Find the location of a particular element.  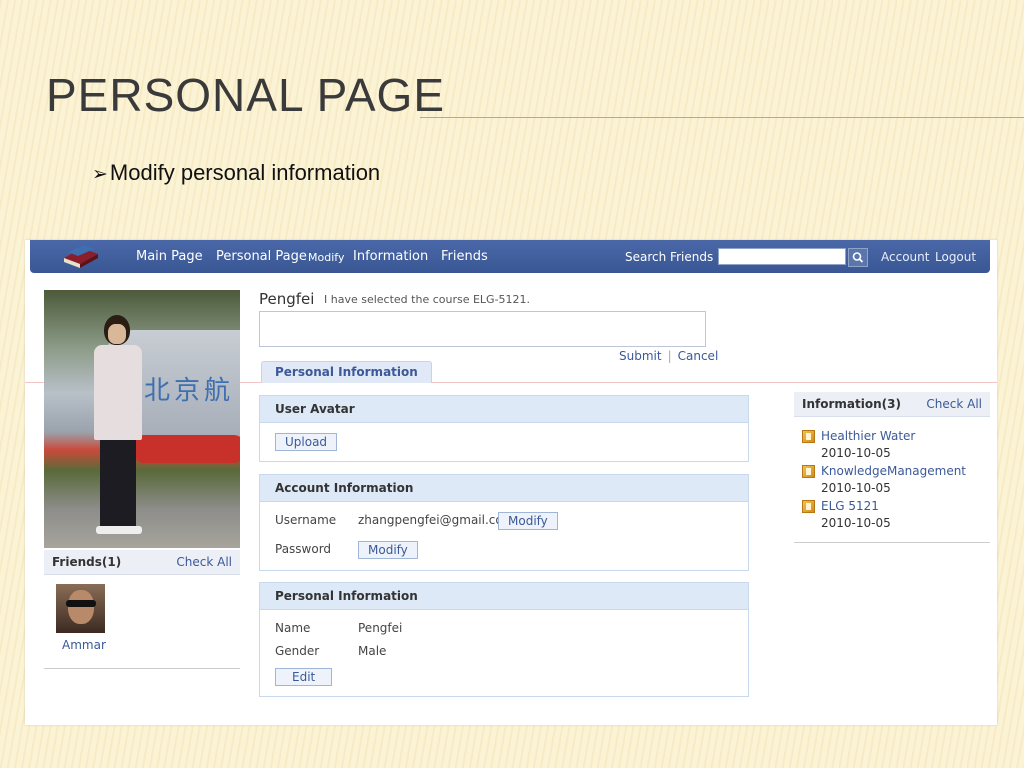

nav-personal-page: Personal Page is located at coordinates (261, 256).